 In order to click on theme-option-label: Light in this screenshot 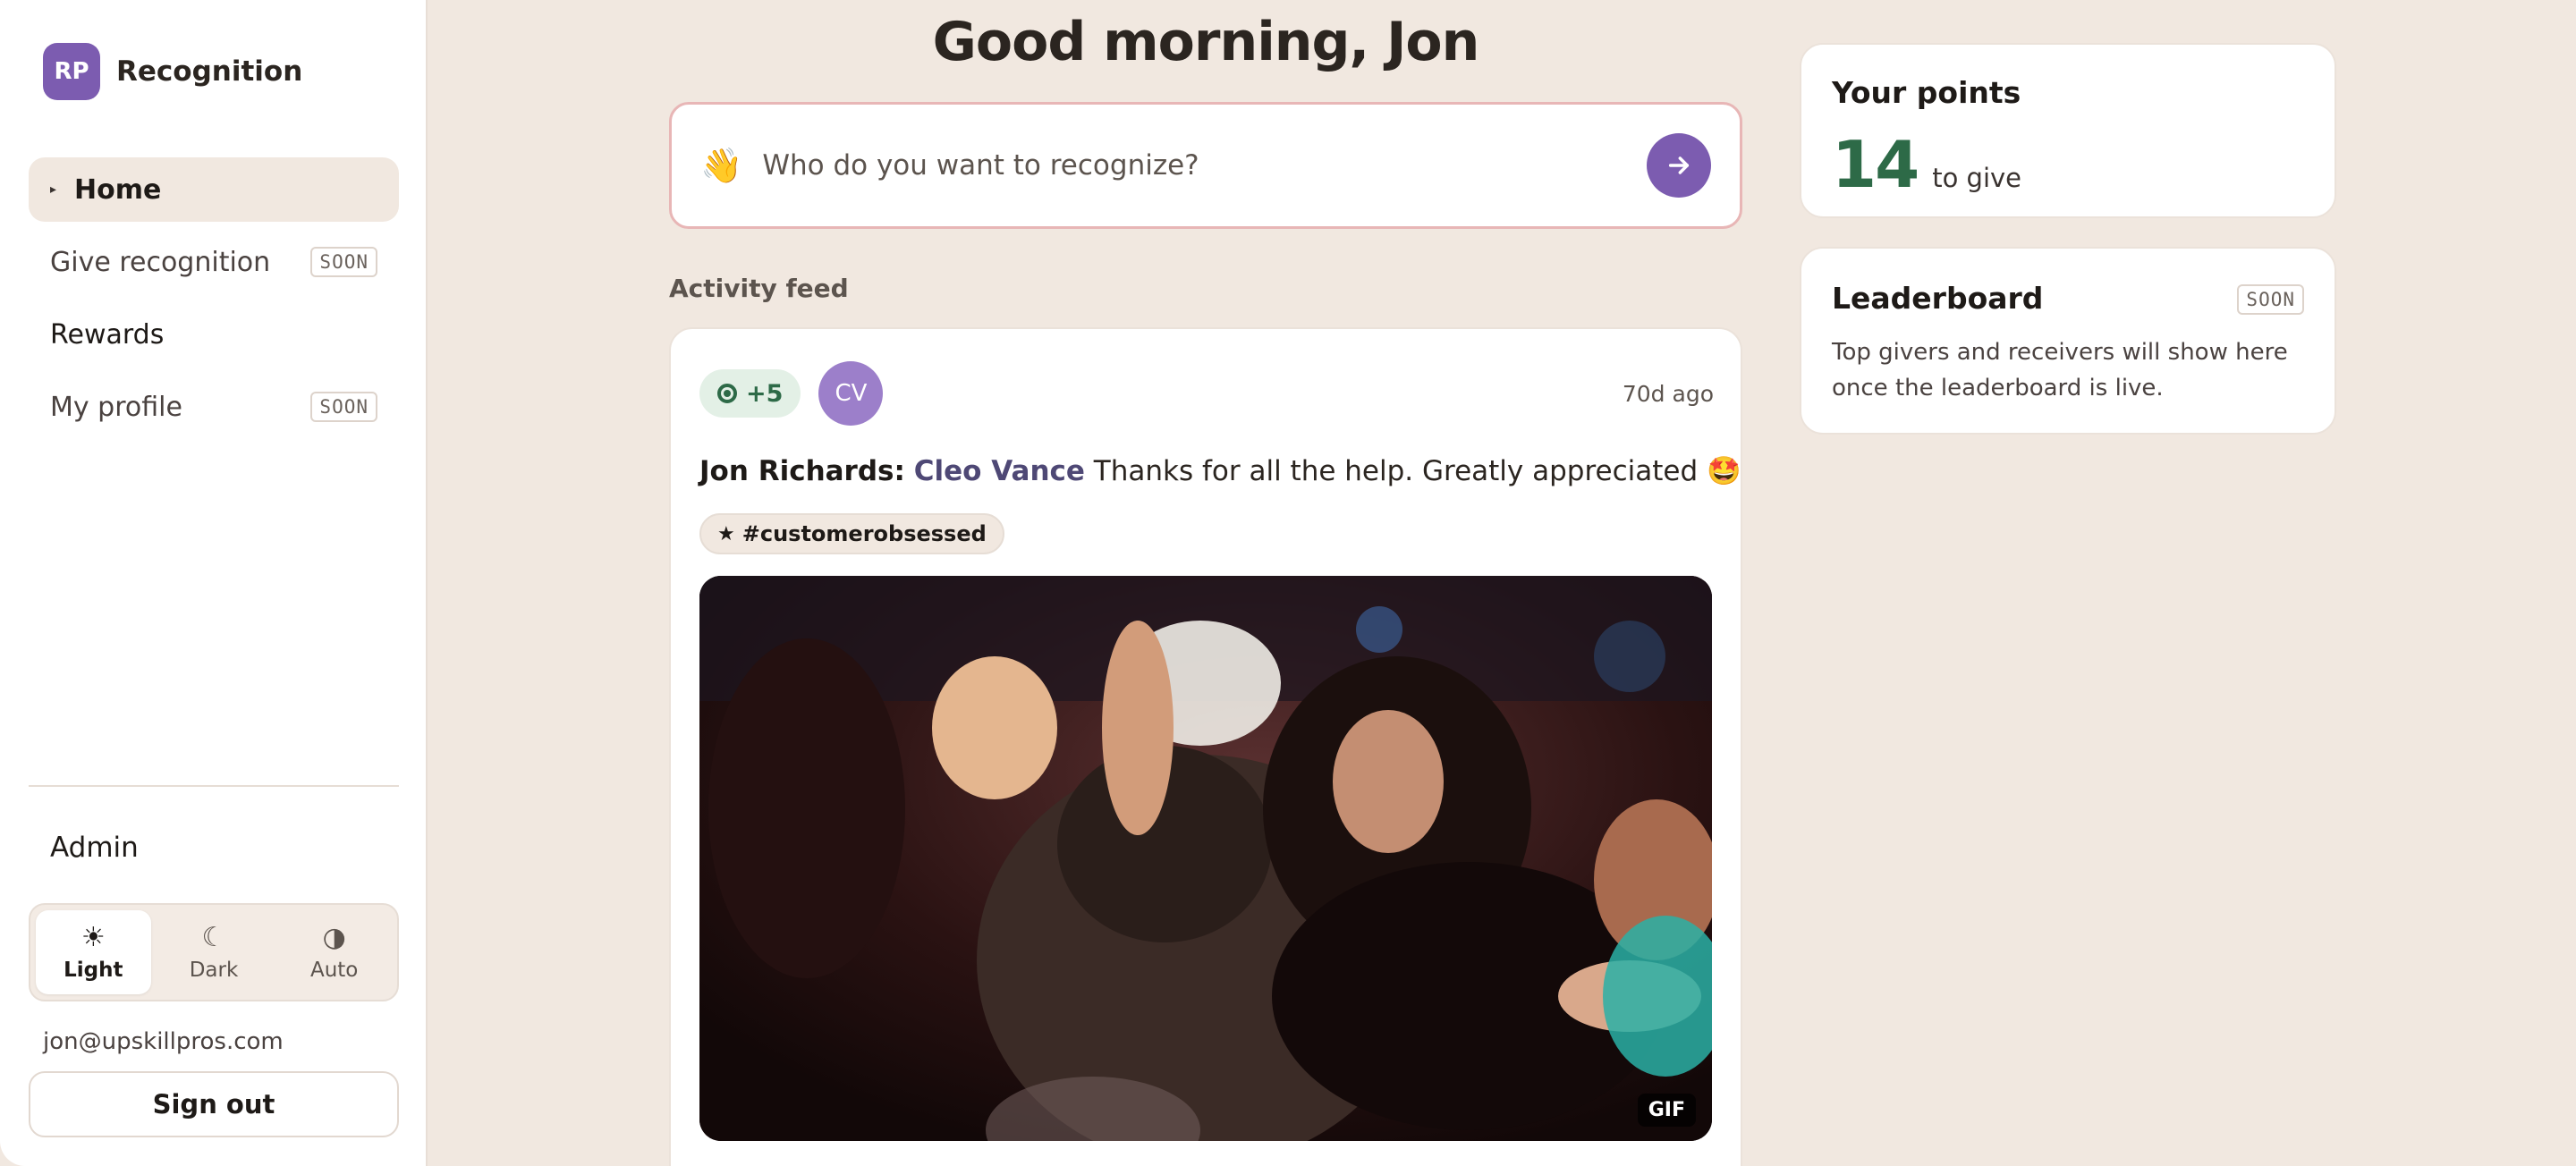, I will do `click(93, 970)`.